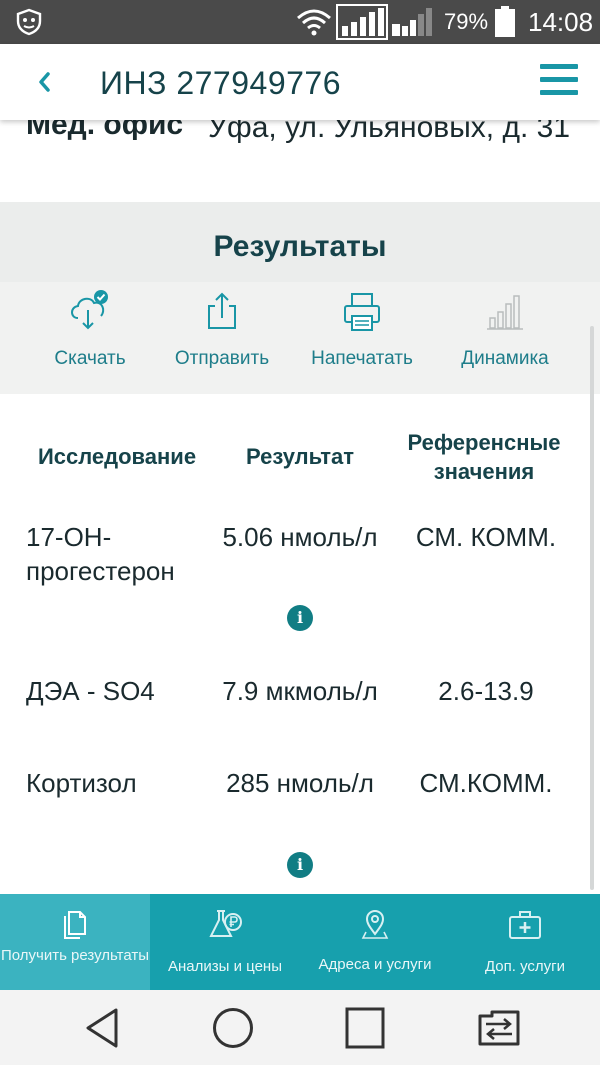  What do you see at coordinates (233, 1028) in the screenshot?
I see `home-circle-icon` at bounding box center [233, 1028].